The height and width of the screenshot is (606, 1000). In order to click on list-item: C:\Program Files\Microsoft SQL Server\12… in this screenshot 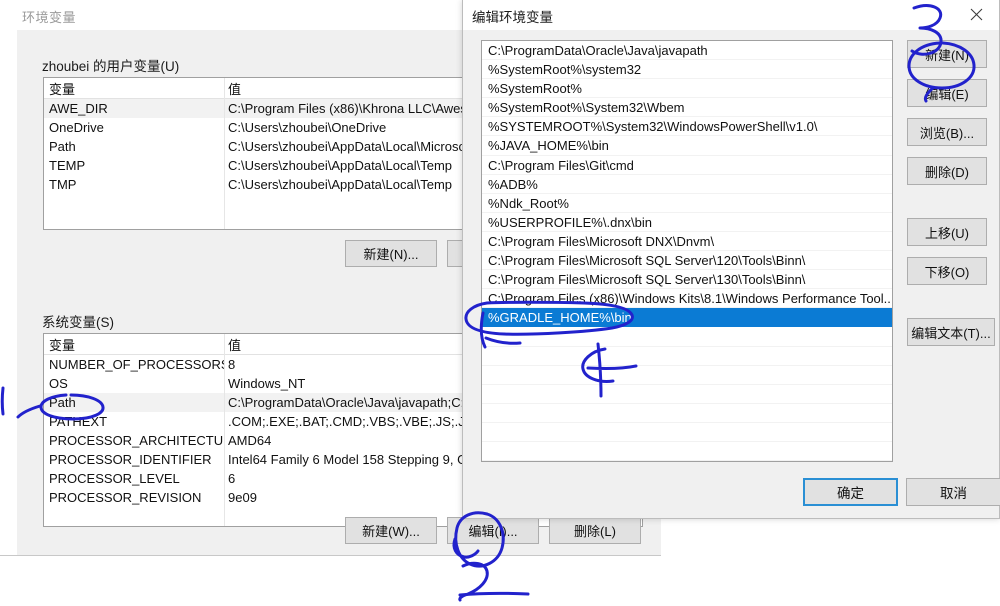, I will do `click(687, 261)`.